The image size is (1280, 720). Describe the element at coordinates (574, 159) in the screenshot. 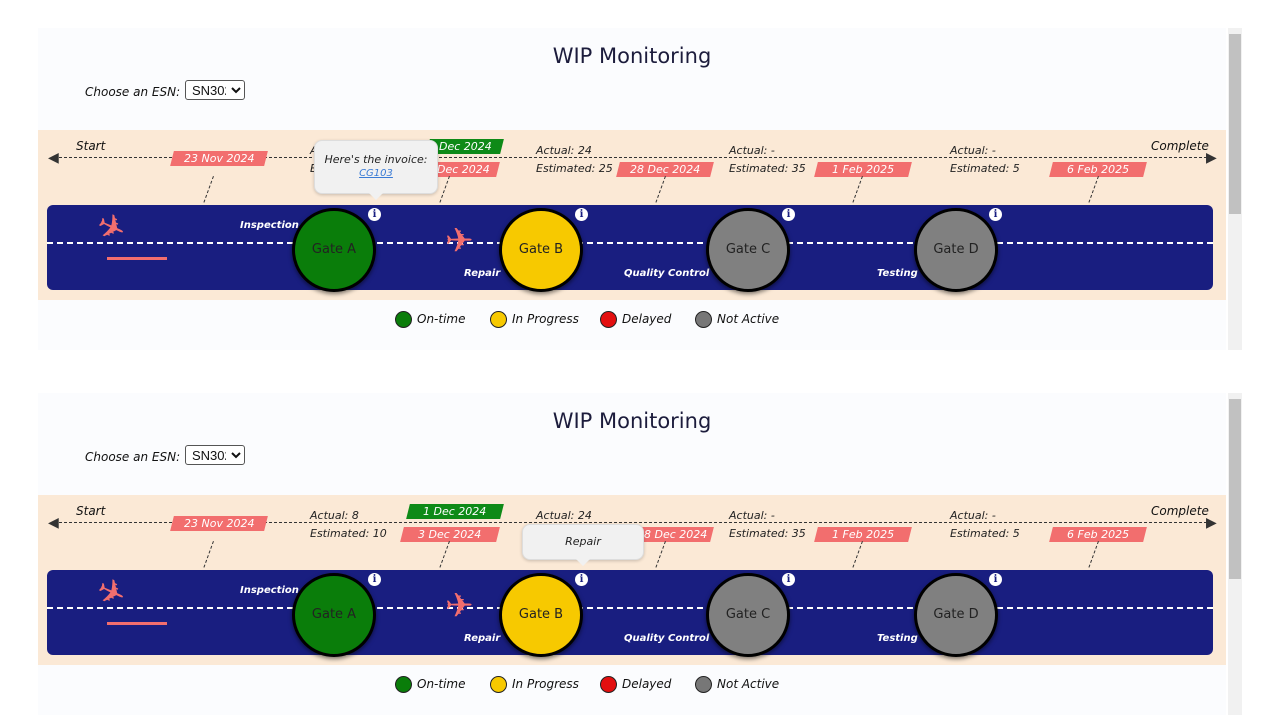

I see `meta-gate-b: Actual: 24 Estimated: 25` at that location.